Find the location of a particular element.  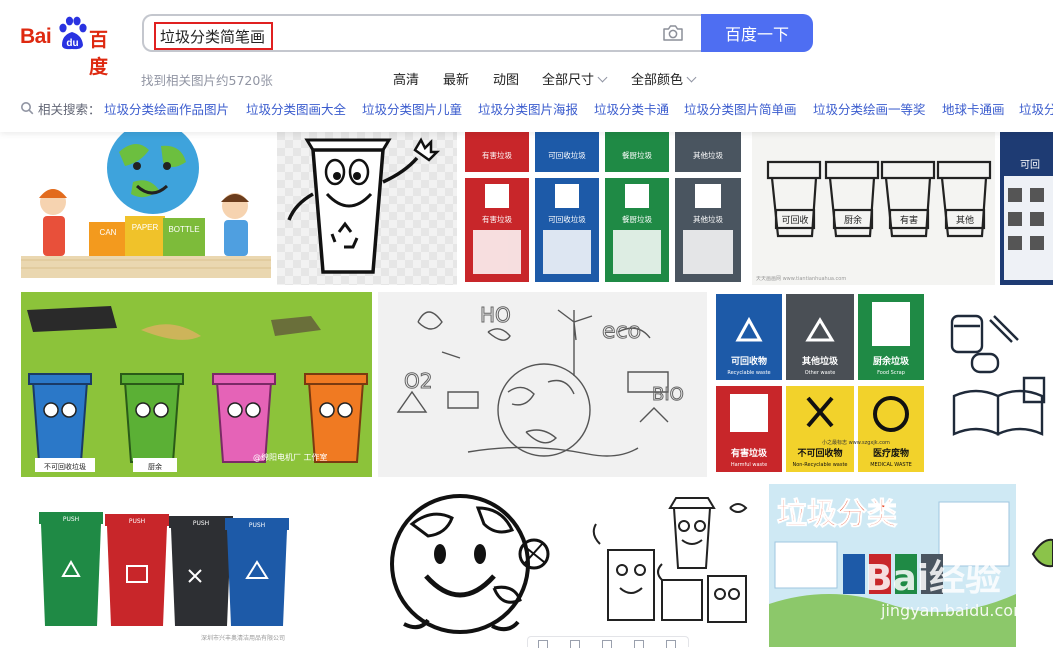

caption: 深圳市兴丰奥清洁用品有限公司 is located at coordinates (243, 638).